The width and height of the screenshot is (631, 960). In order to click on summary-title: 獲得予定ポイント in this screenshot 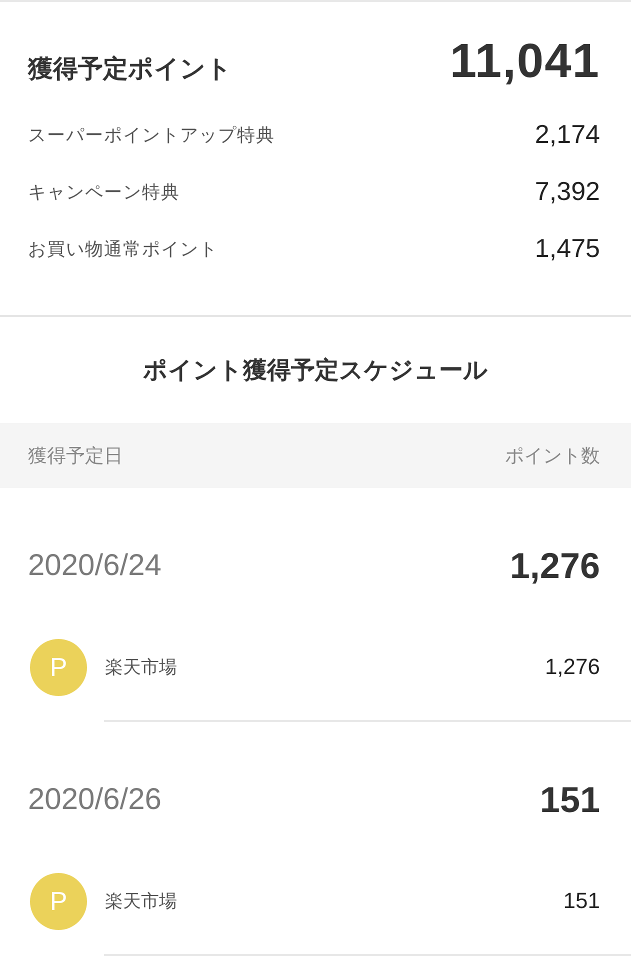, I will do `click(130, 69)`.